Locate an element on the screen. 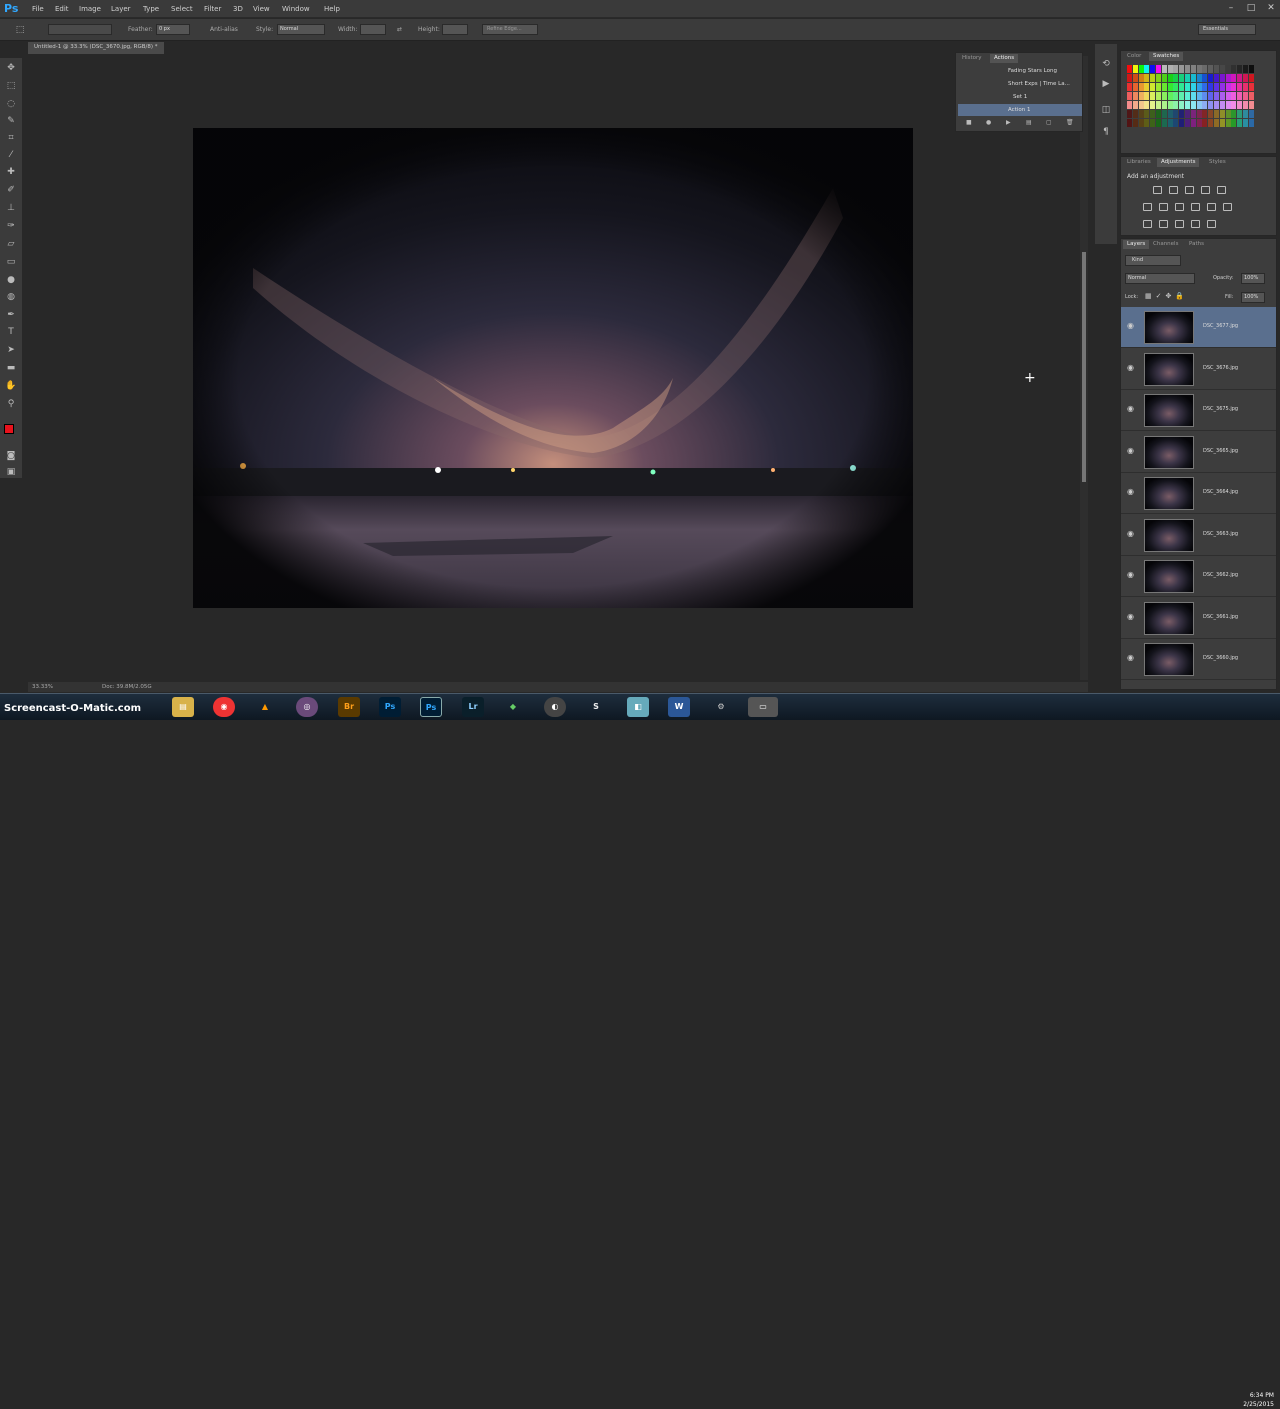 This screenshot has width=1280, height=1409. settings-icon: ⚙ is located at coordinates (721, 707).